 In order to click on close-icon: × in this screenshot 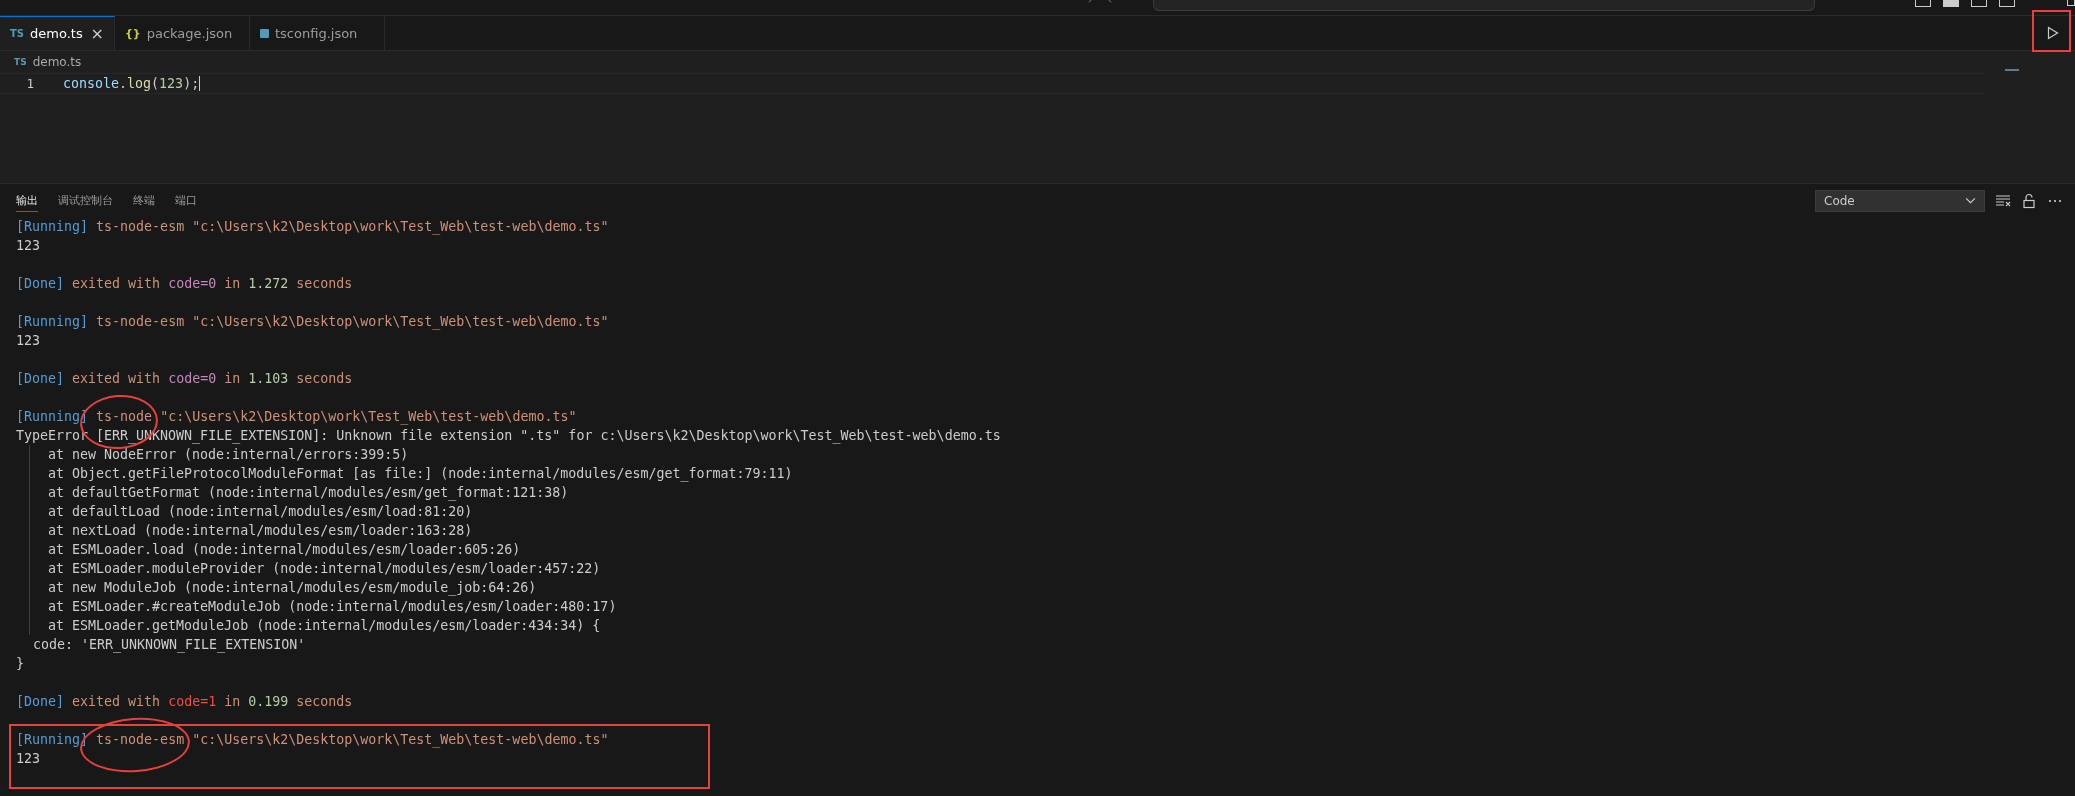, I will do `click(97, 33)`.